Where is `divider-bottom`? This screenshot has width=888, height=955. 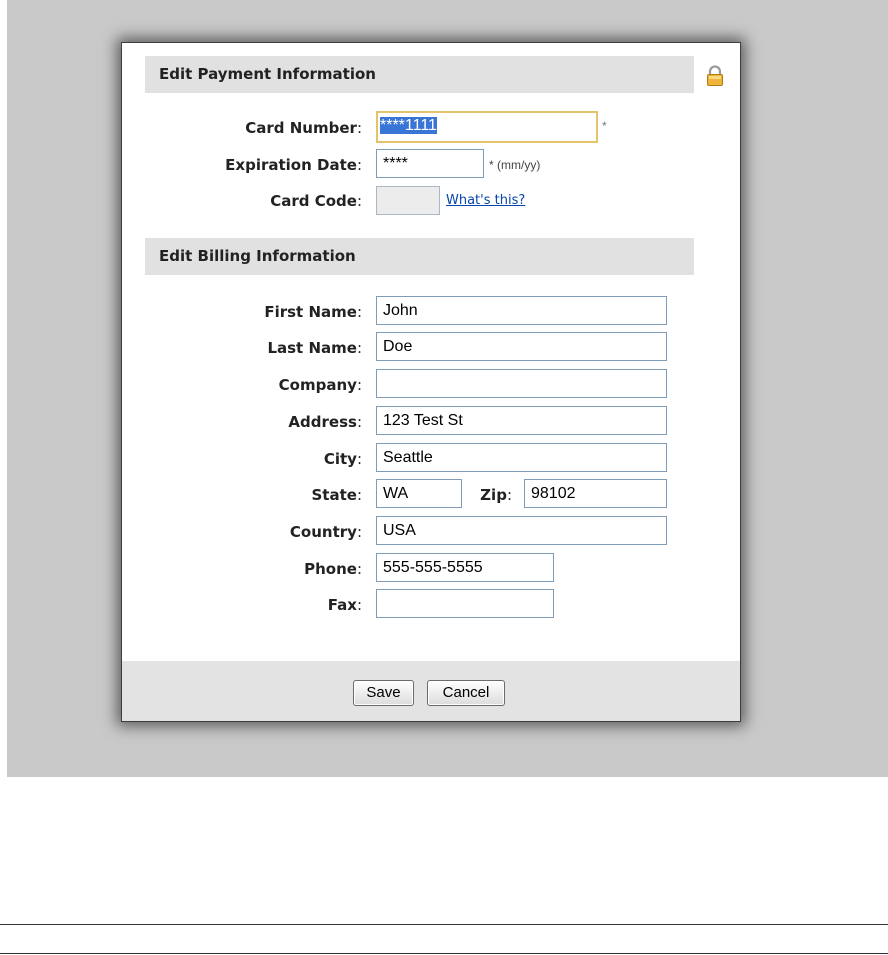 divider-bottom is located at coordinates (444, 953).